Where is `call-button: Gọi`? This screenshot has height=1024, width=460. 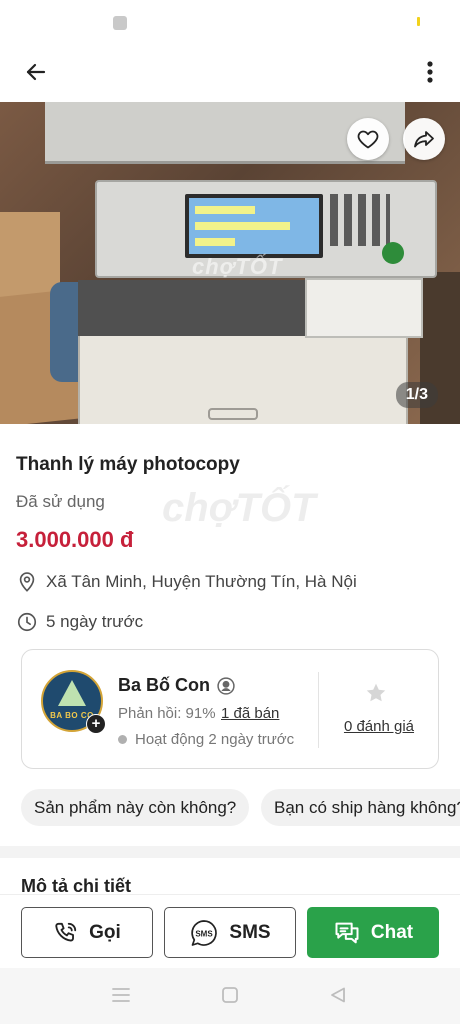
call-button: Gọi is located at coordinates (87, 932).